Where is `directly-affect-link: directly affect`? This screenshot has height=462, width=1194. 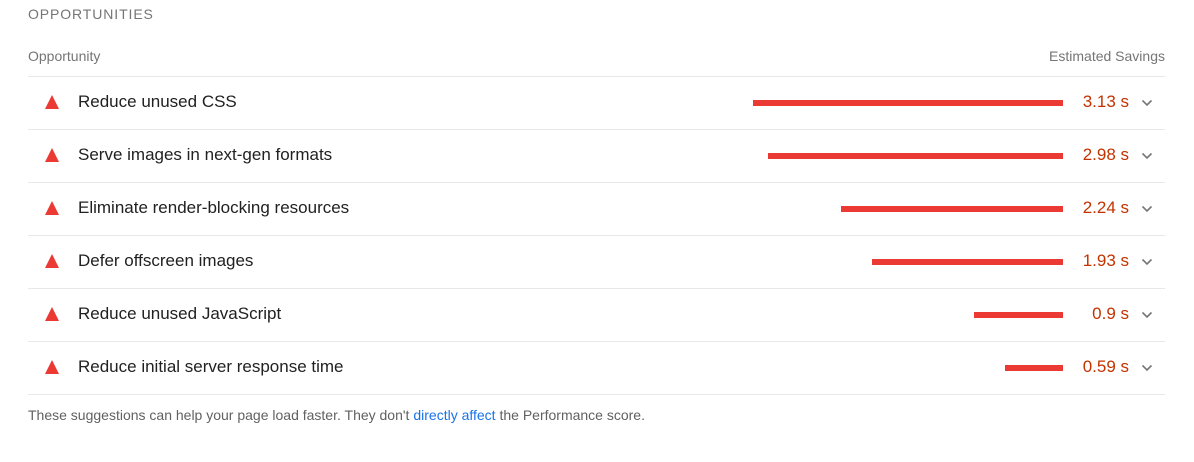 directly-affect-link: directly affect is located at coordinates (454, 415).